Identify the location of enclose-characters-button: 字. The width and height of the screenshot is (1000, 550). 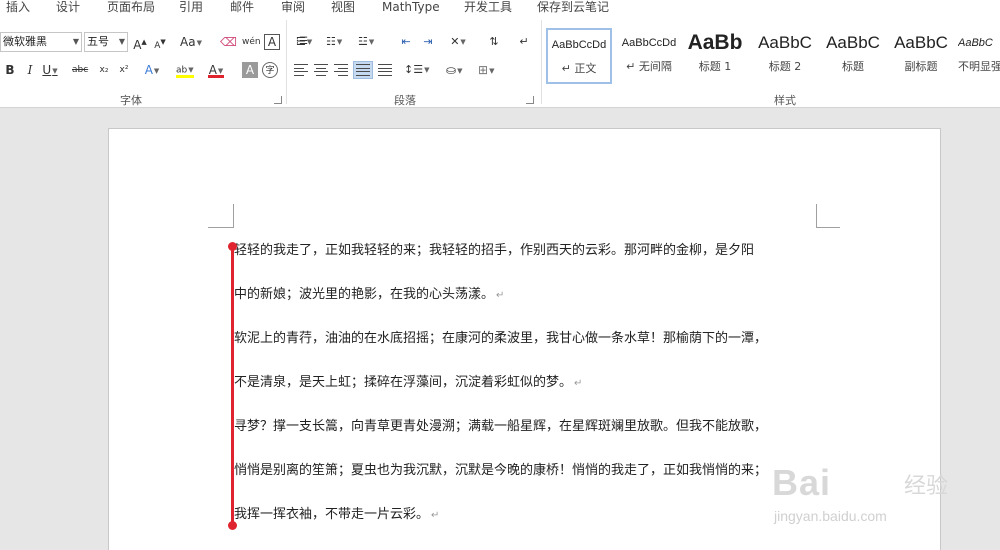
(270, 70).